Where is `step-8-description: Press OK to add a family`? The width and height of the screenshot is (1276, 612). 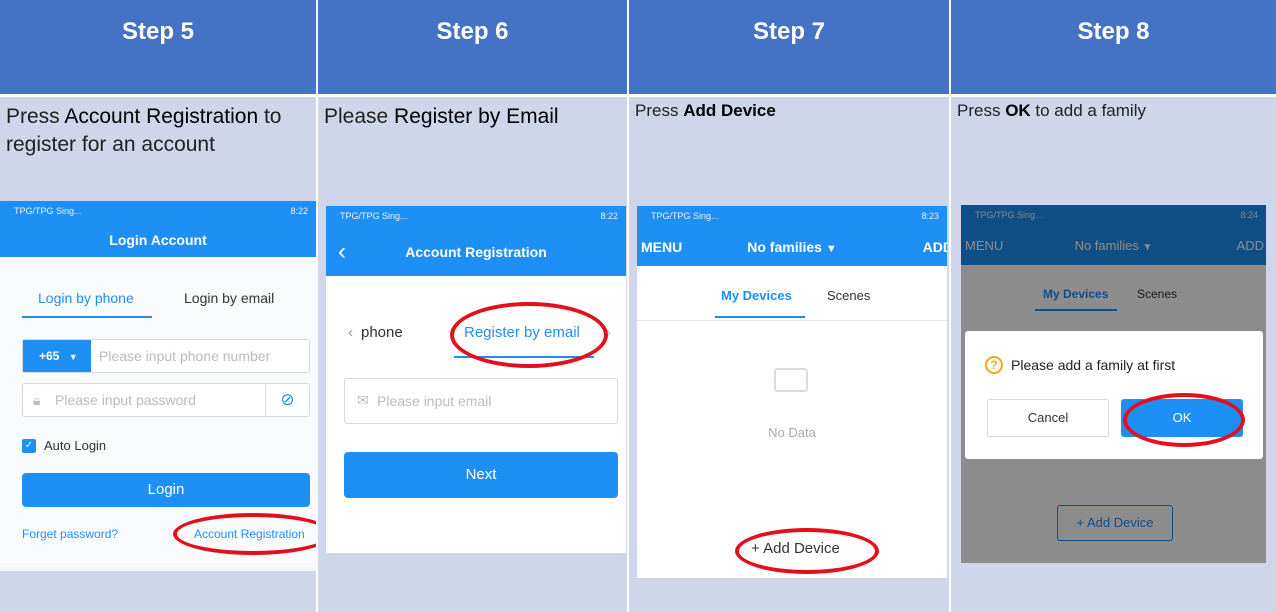 step-8-description: Press OK to add a family is located at coordinates (1051, 110).